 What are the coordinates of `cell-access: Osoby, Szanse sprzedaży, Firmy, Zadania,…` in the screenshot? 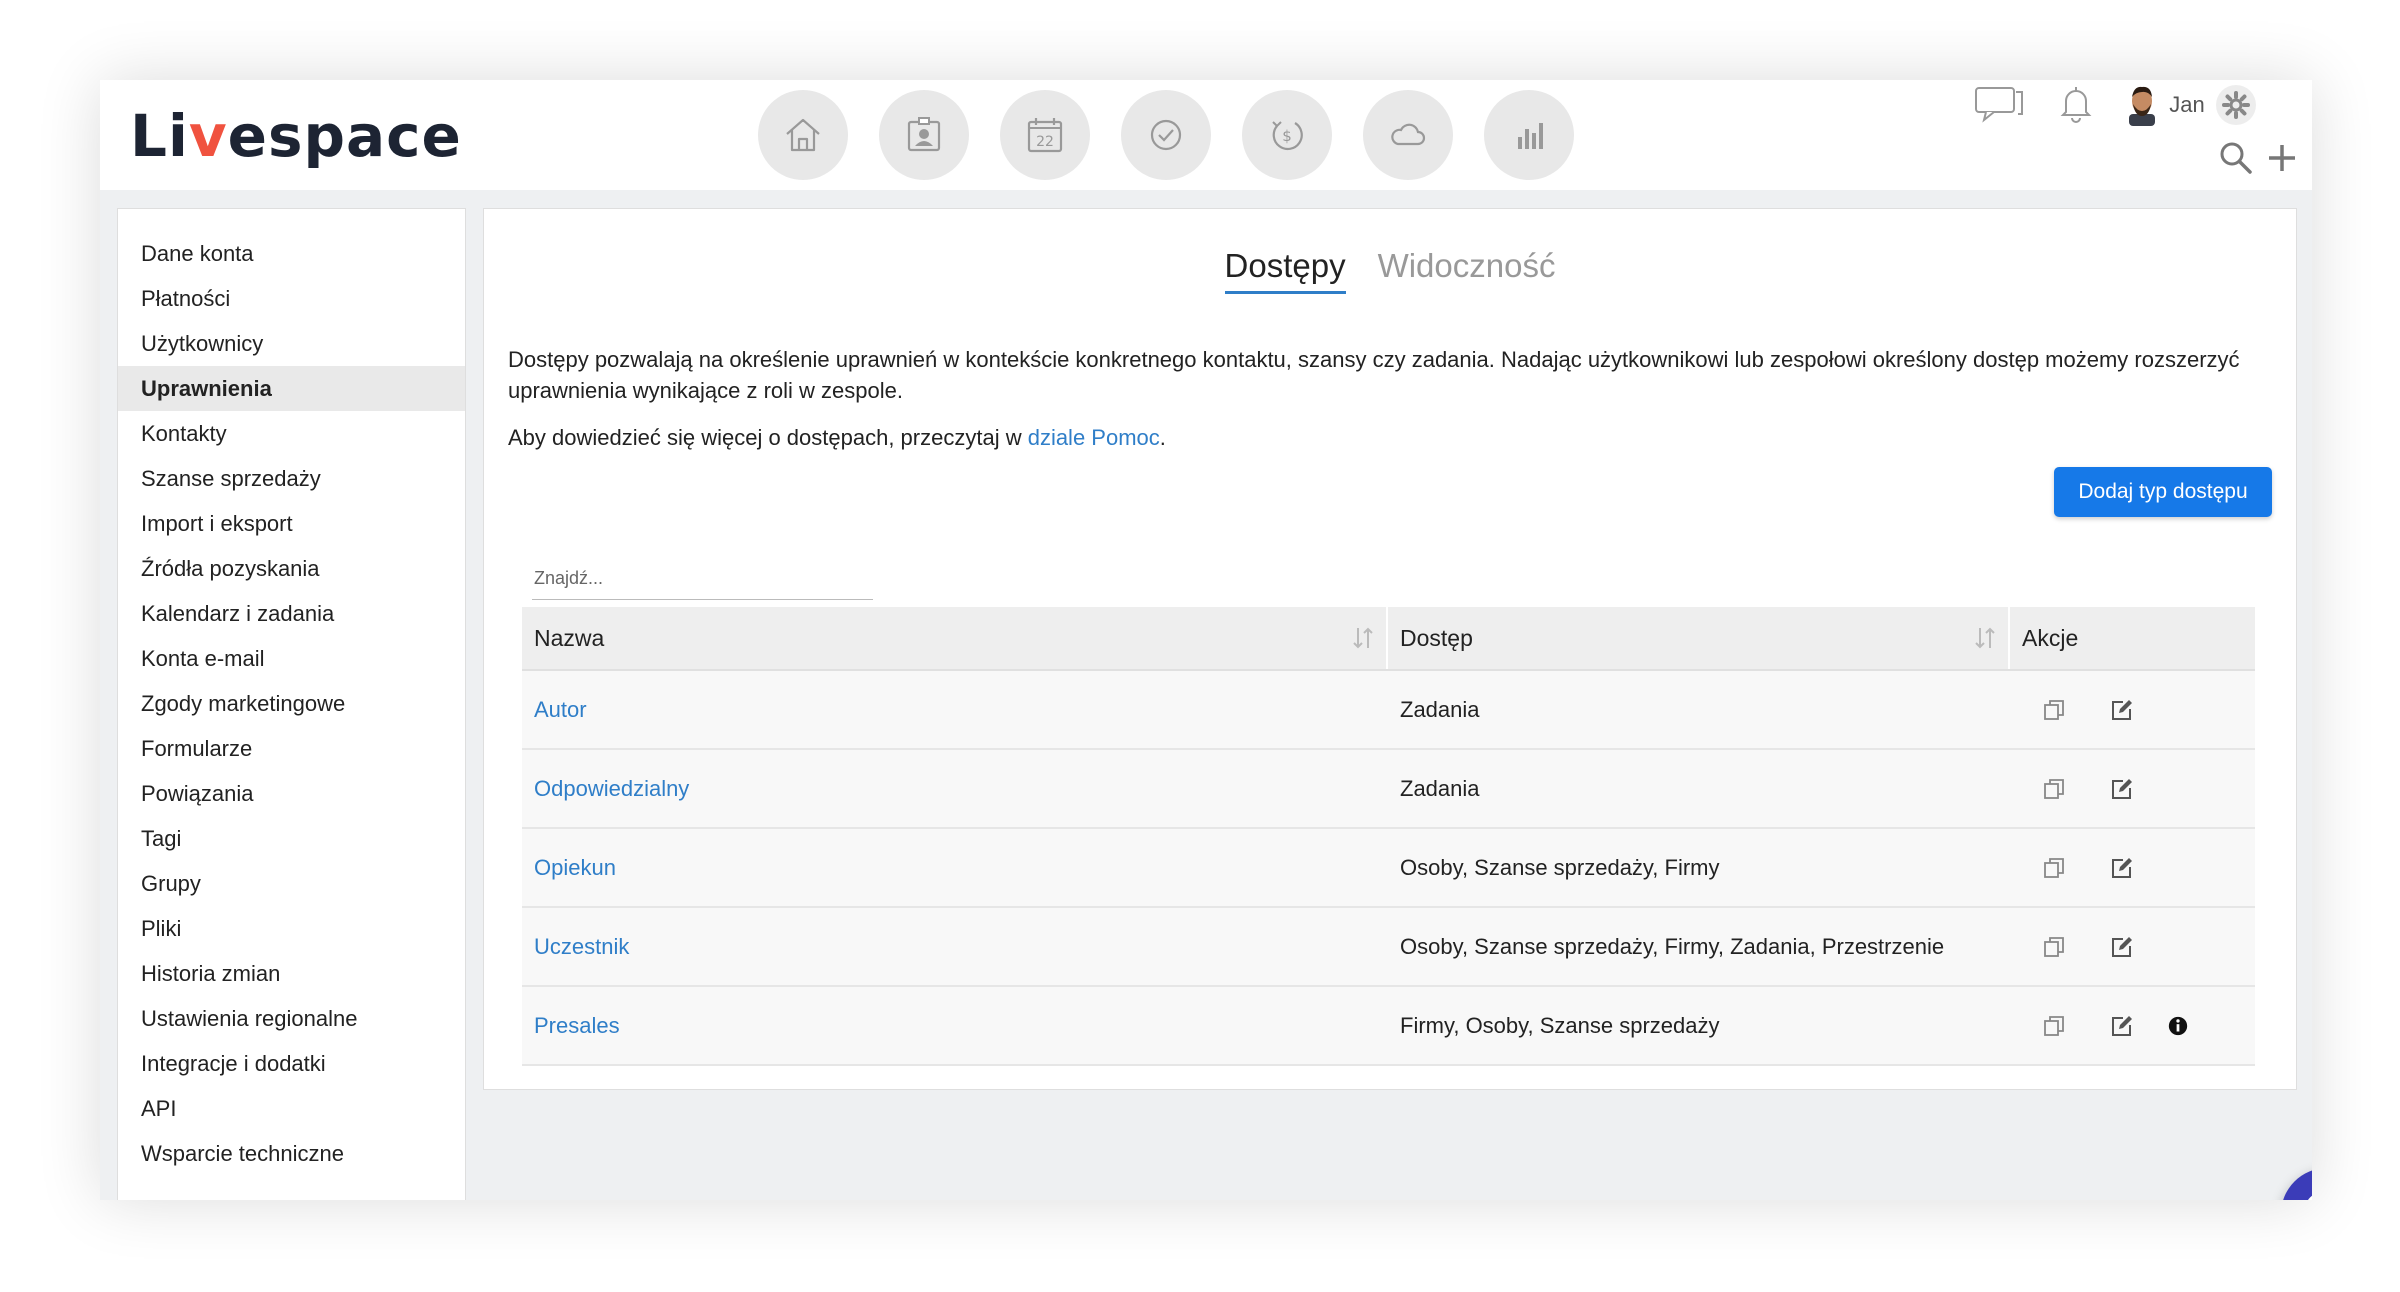 It's located at (1672, 946).